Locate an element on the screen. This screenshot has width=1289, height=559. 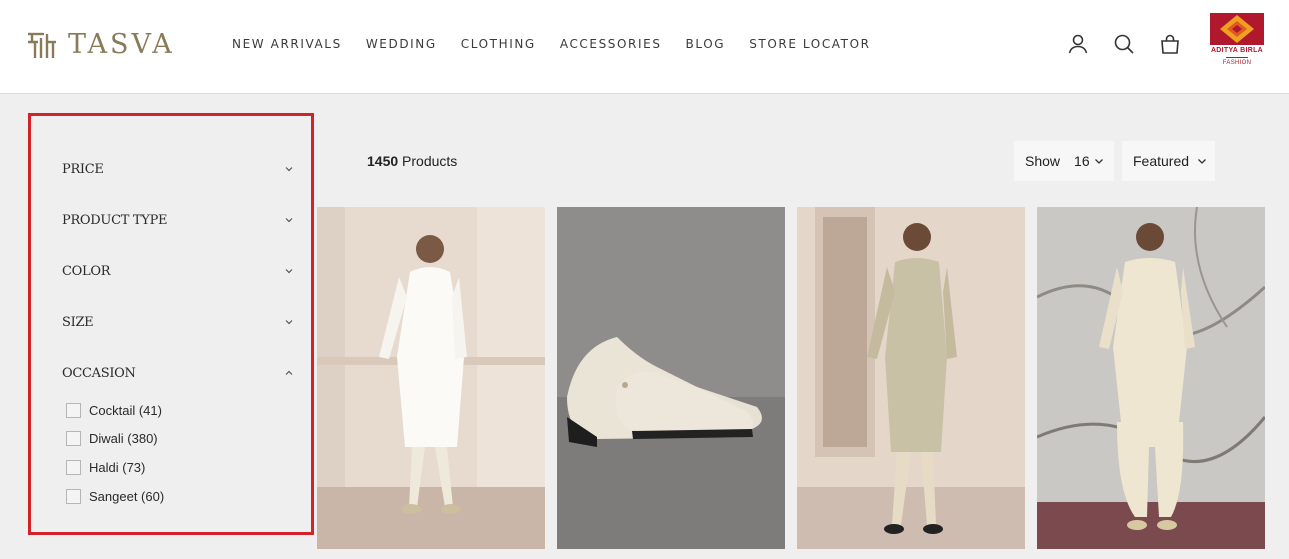
product-count-label: Products is located at coordinates (430, 161).